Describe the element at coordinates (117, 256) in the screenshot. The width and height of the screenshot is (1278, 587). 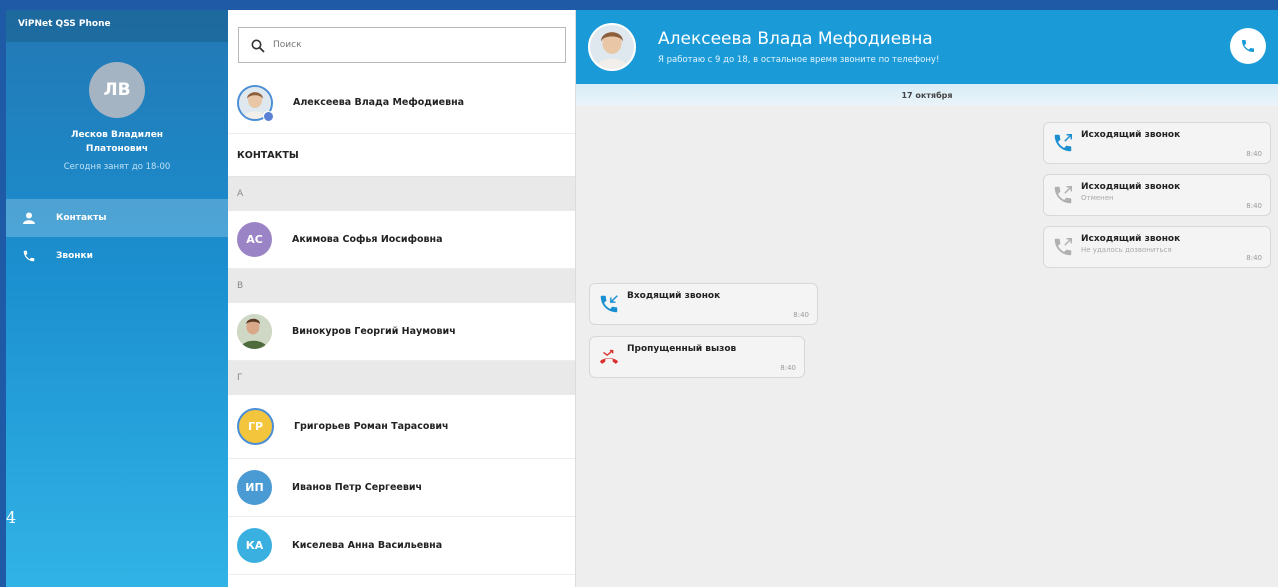
I see `nav-calls: Звонки` at that location.